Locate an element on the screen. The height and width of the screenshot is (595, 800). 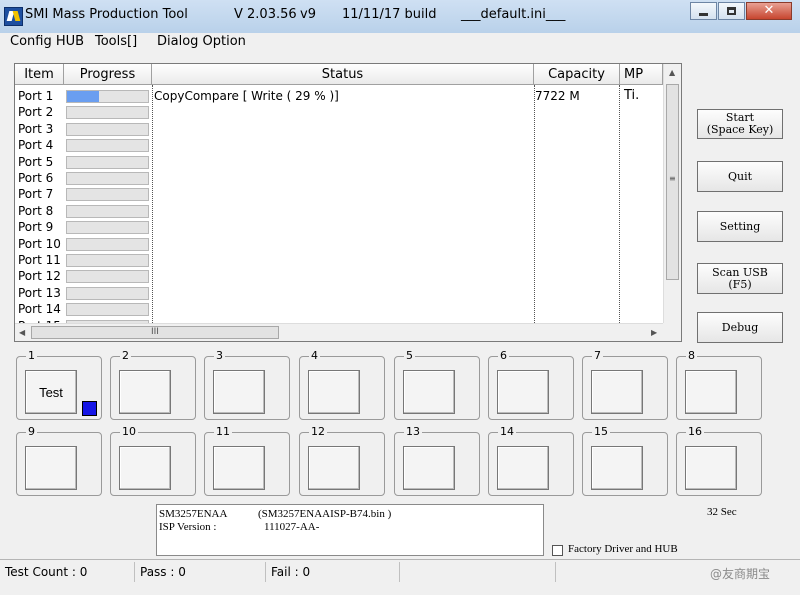
debug-button: Debug is located at coordinates (740, 327).